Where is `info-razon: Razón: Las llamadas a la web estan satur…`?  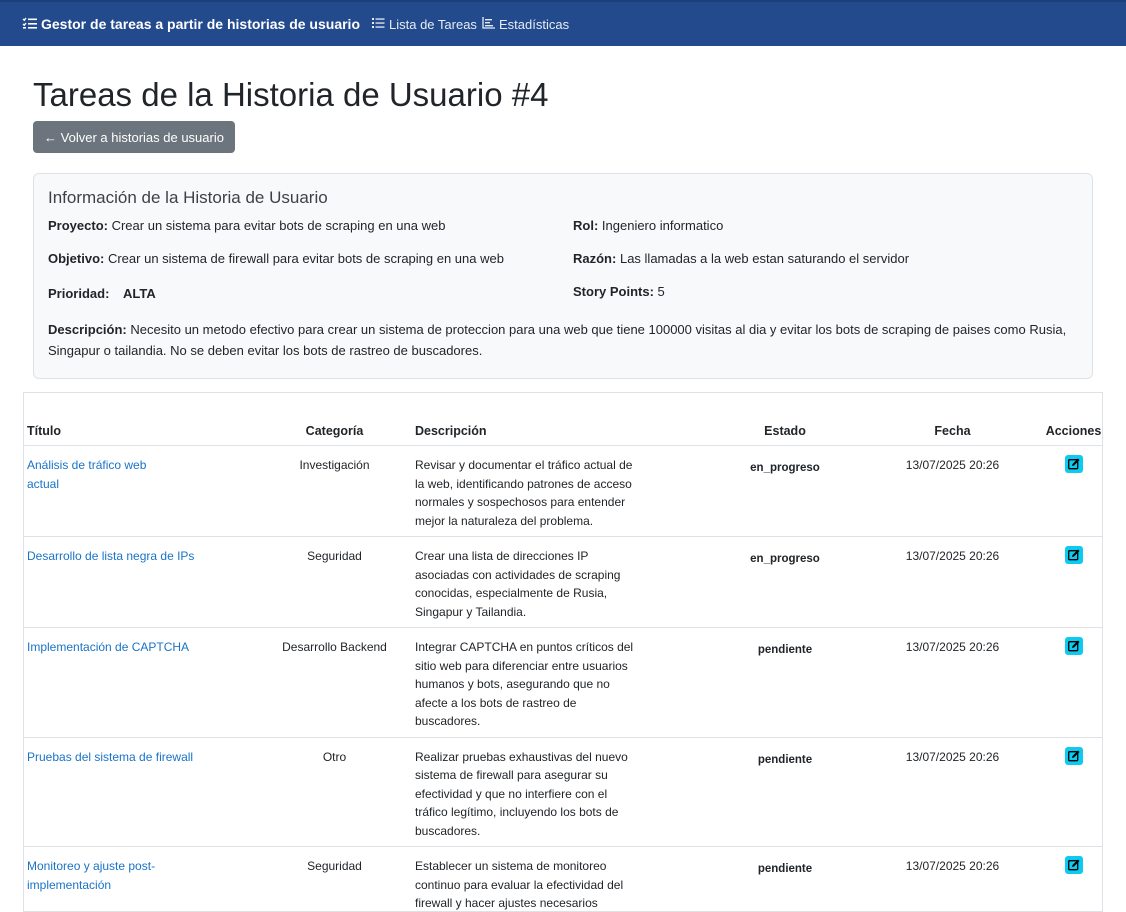
info-razon: Razón: Las llamadas a la web estan satur… is located at coordinates (741, 258).